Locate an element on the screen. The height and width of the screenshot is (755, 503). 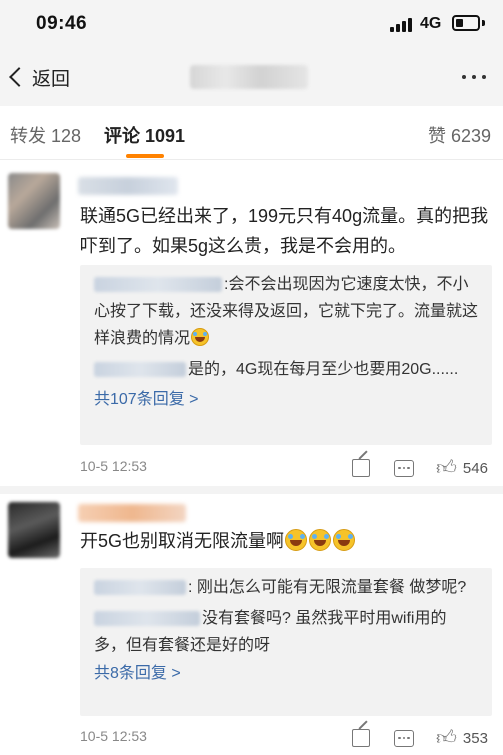
battery-icon is located at coordinates (466, 23).